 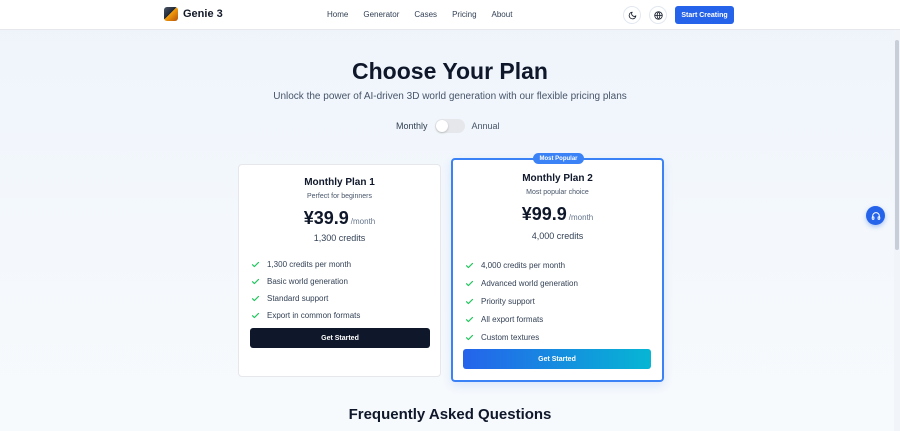 I want to click on theme-toggle-button, so click(x=632, y=15).